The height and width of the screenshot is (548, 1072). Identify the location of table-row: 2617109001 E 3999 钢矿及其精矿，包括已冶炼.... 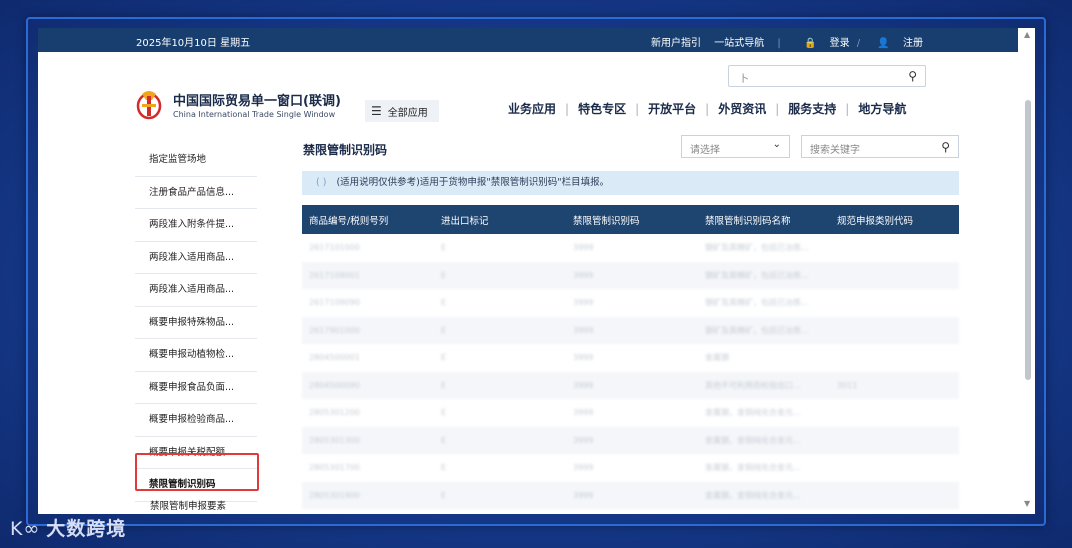
(630, 275).